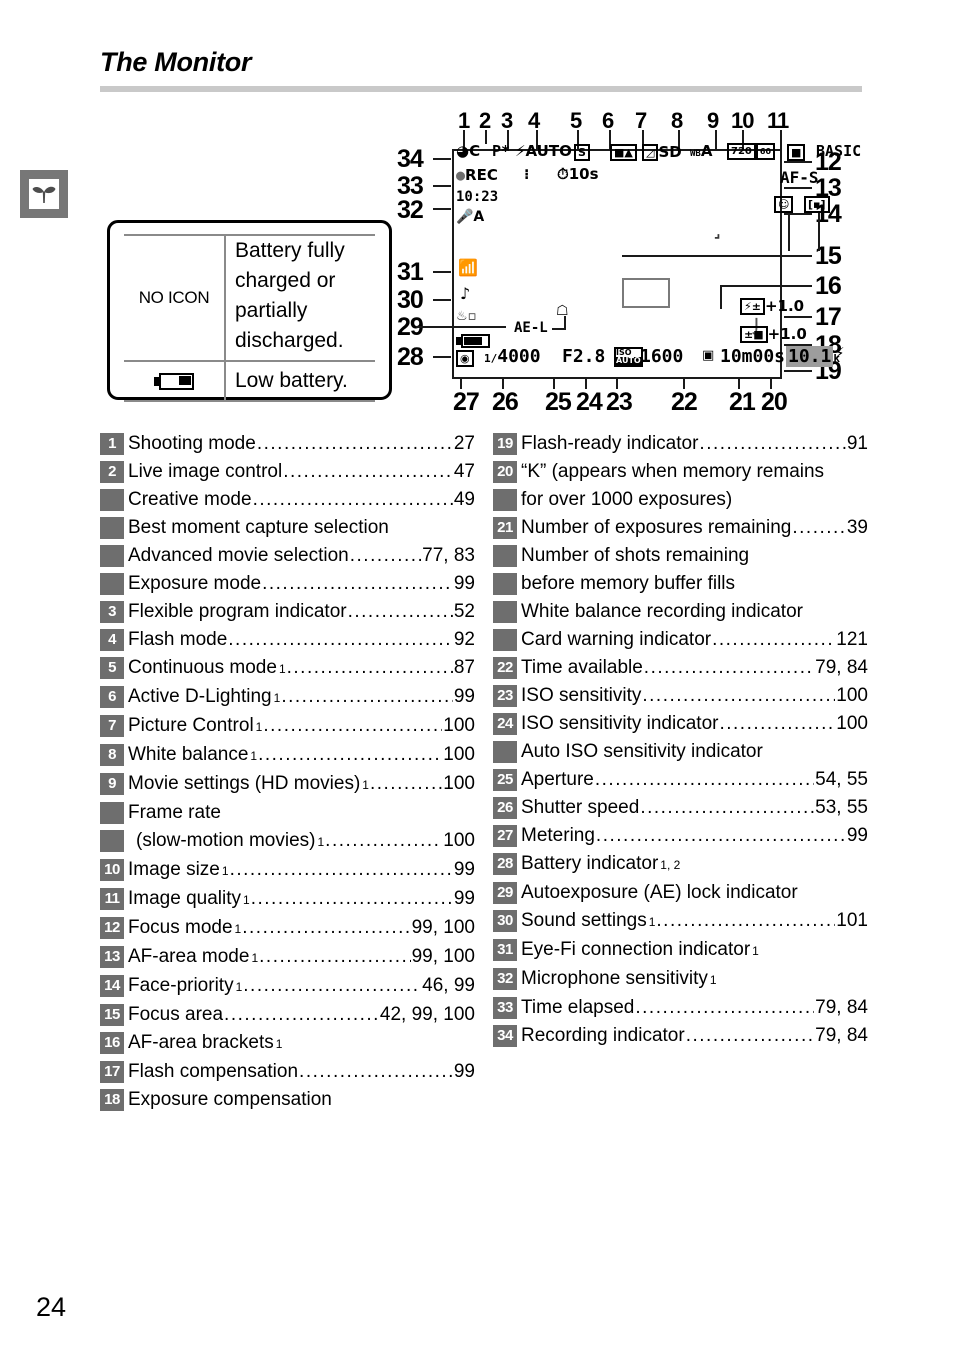  What do you see at coordinates (205, 471) in the screenshot?
I see `index-entry-label: Live image control` at bounding box center [205, 471].